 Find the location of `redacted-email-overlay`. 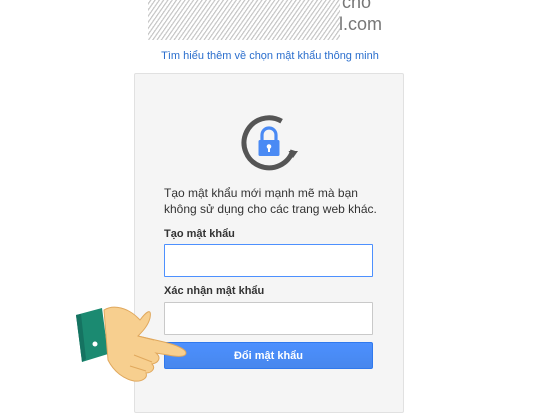

redacted-email-overlay is located at coordinates (244, 20).